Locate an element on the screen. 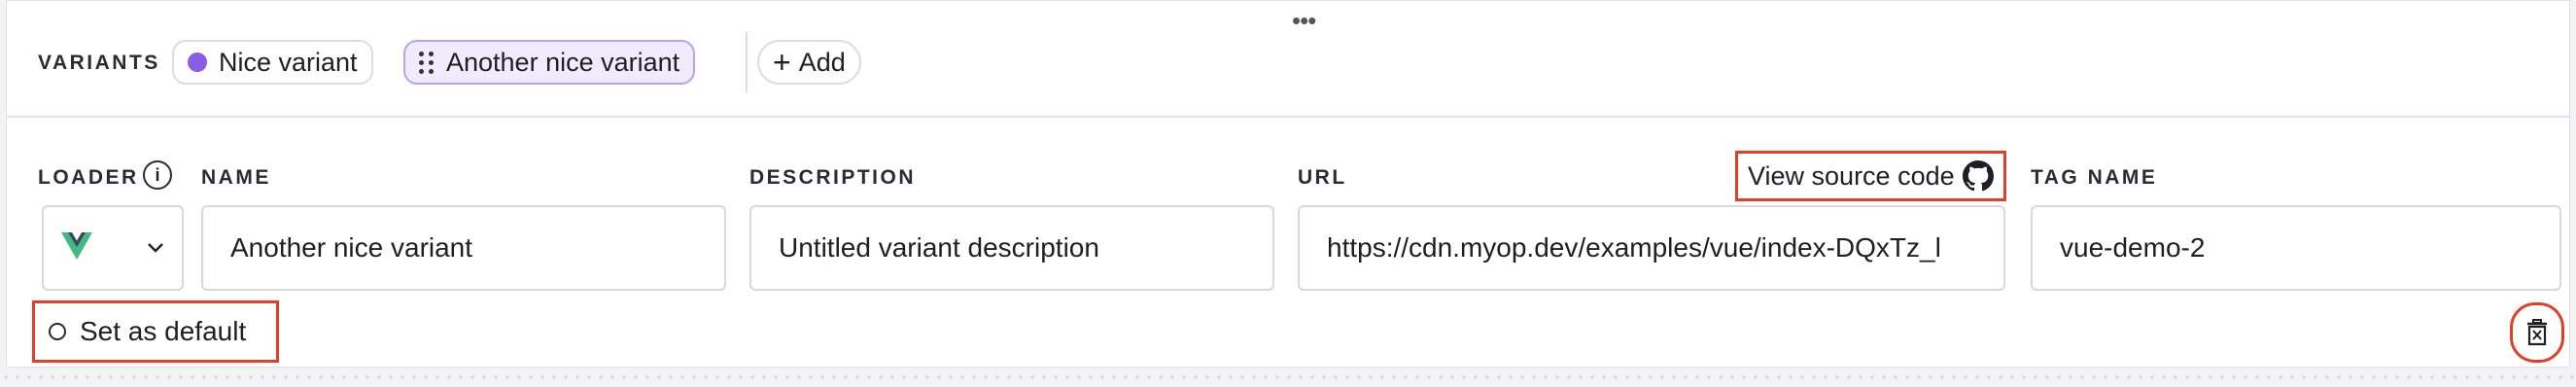 The height and width of the screenshot is (387, 2576). variants-heading: VARIANTS is located at coordinates (99, 63).